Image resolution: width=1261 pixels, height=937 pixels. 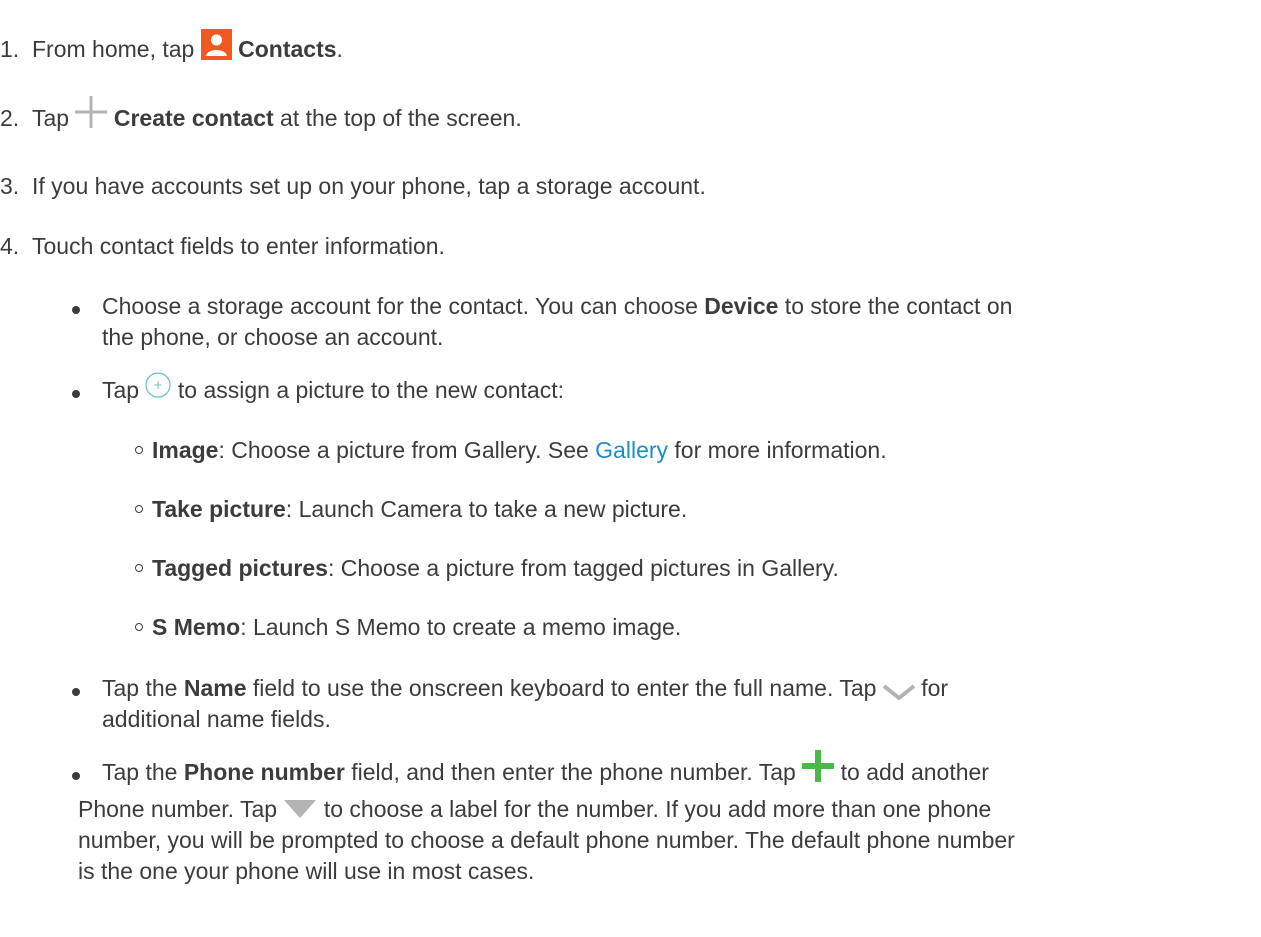 What do you see at coordinates (264, 772) in the screenshot?
I see `phone-number-label: Phone number` at bounding box center [264, 772].